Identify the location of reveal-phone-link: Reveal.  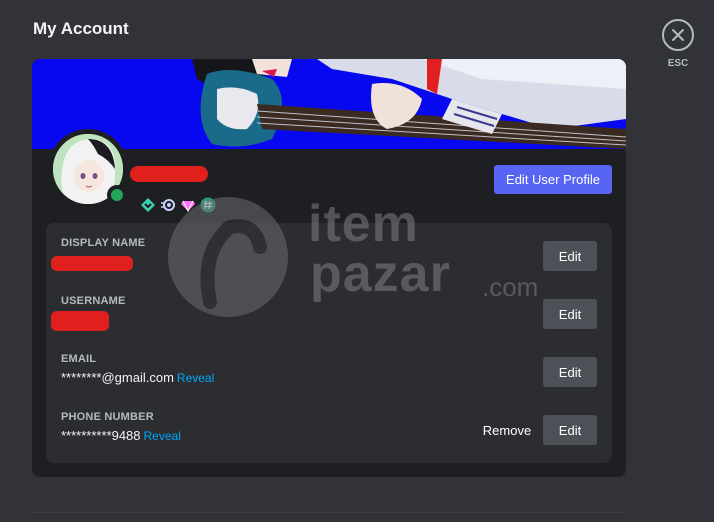
(162, 436).